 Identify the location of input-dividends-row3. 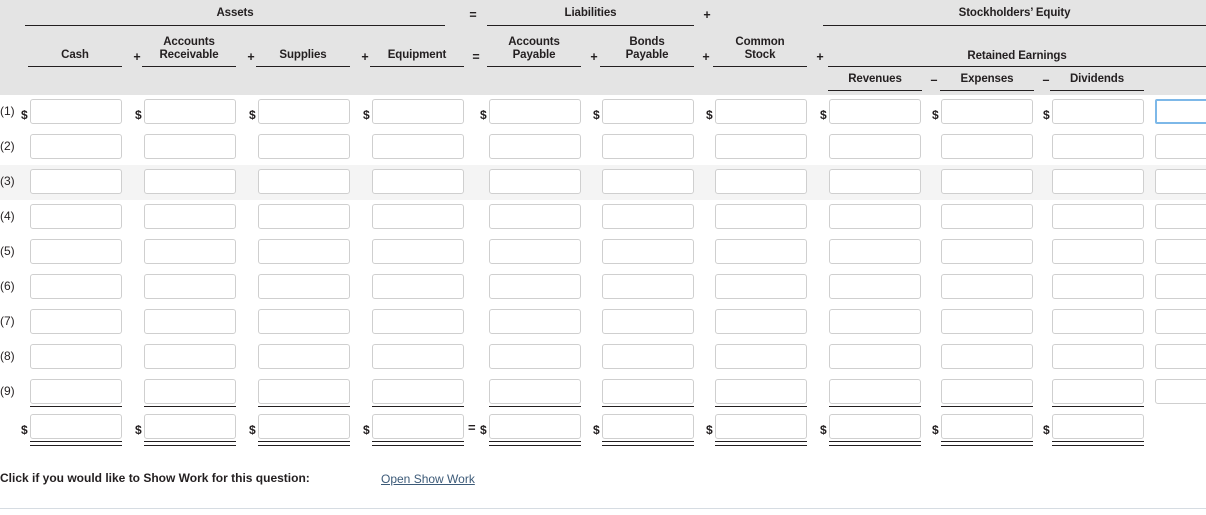
(1098, 181).